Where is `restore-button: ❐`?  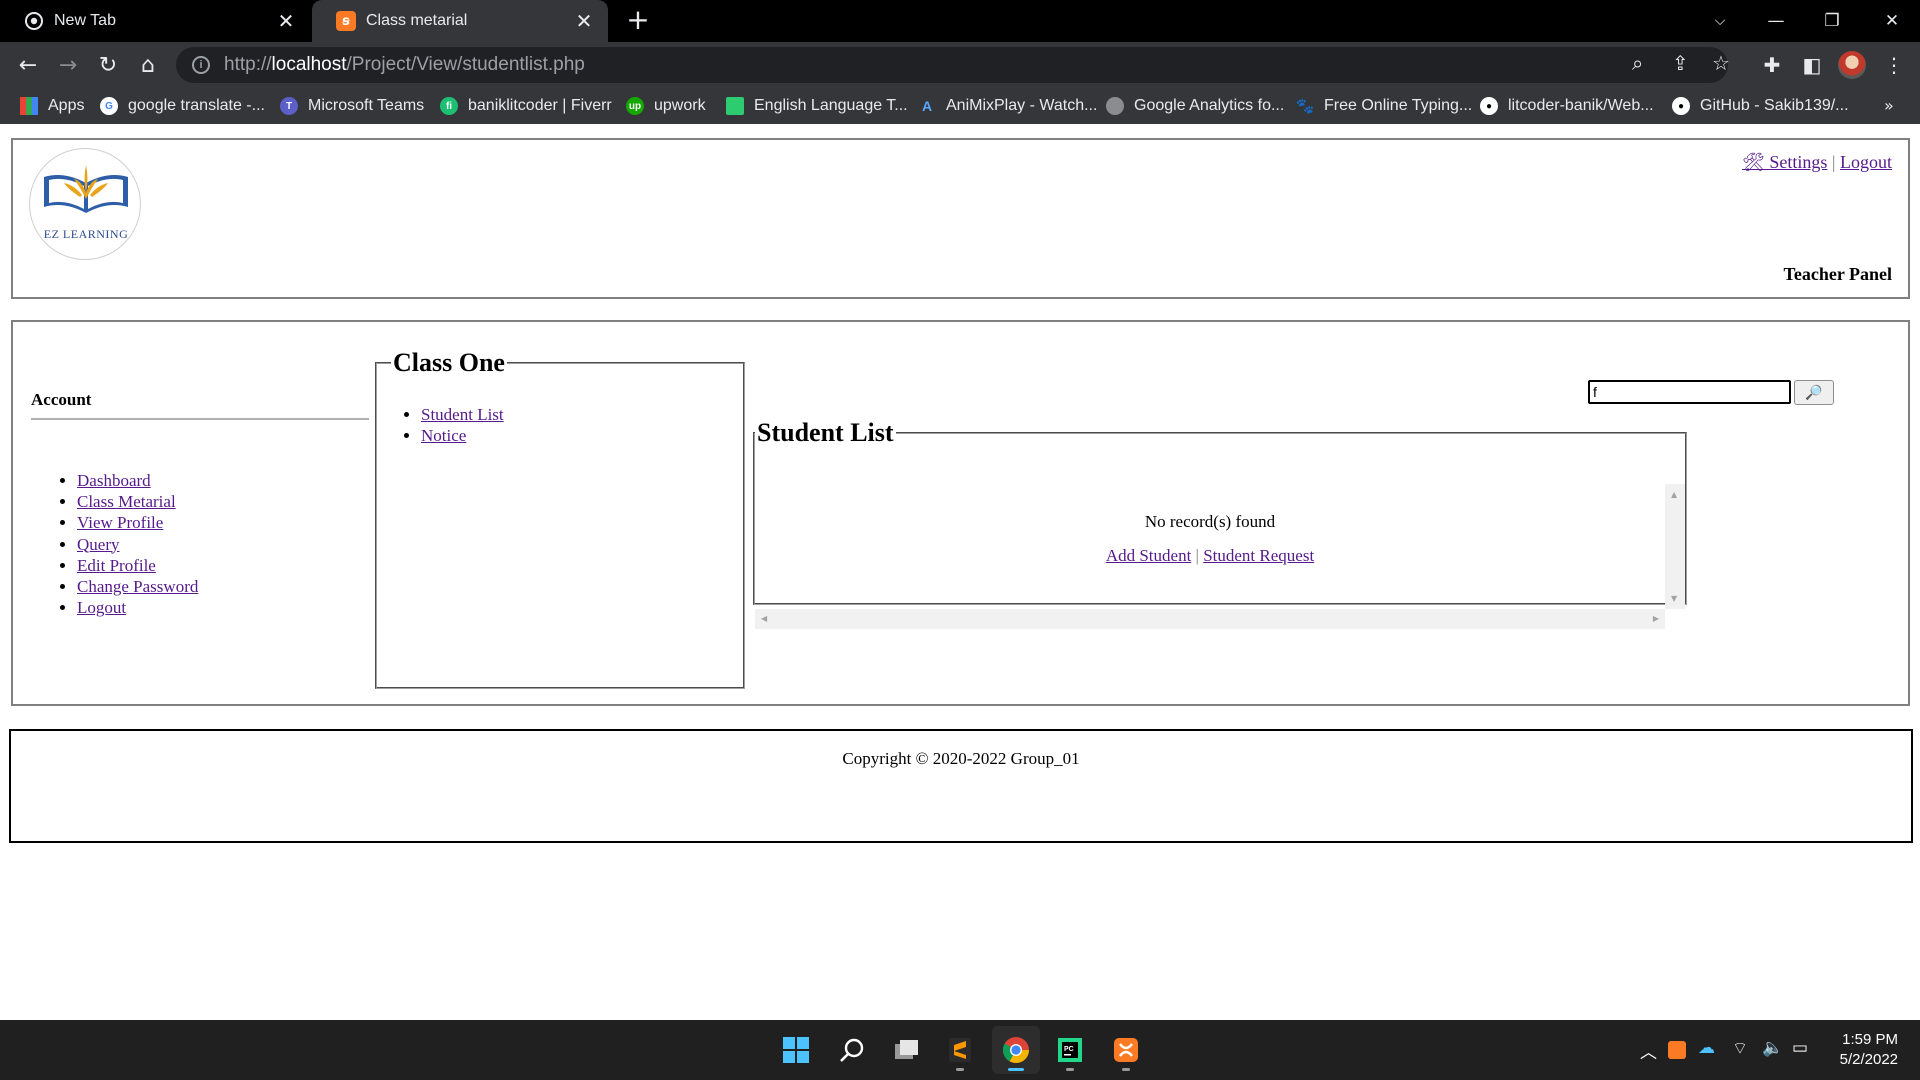 restore-button: ❐ is located at coordinates (1832, 21).